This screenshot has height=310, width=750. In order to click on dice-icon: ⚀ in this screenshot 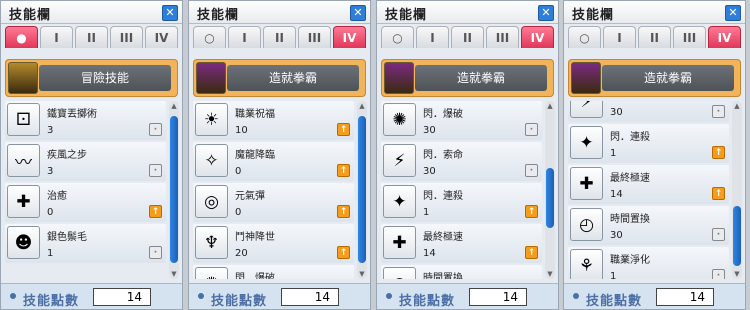, I will do `click(23, 119)`.